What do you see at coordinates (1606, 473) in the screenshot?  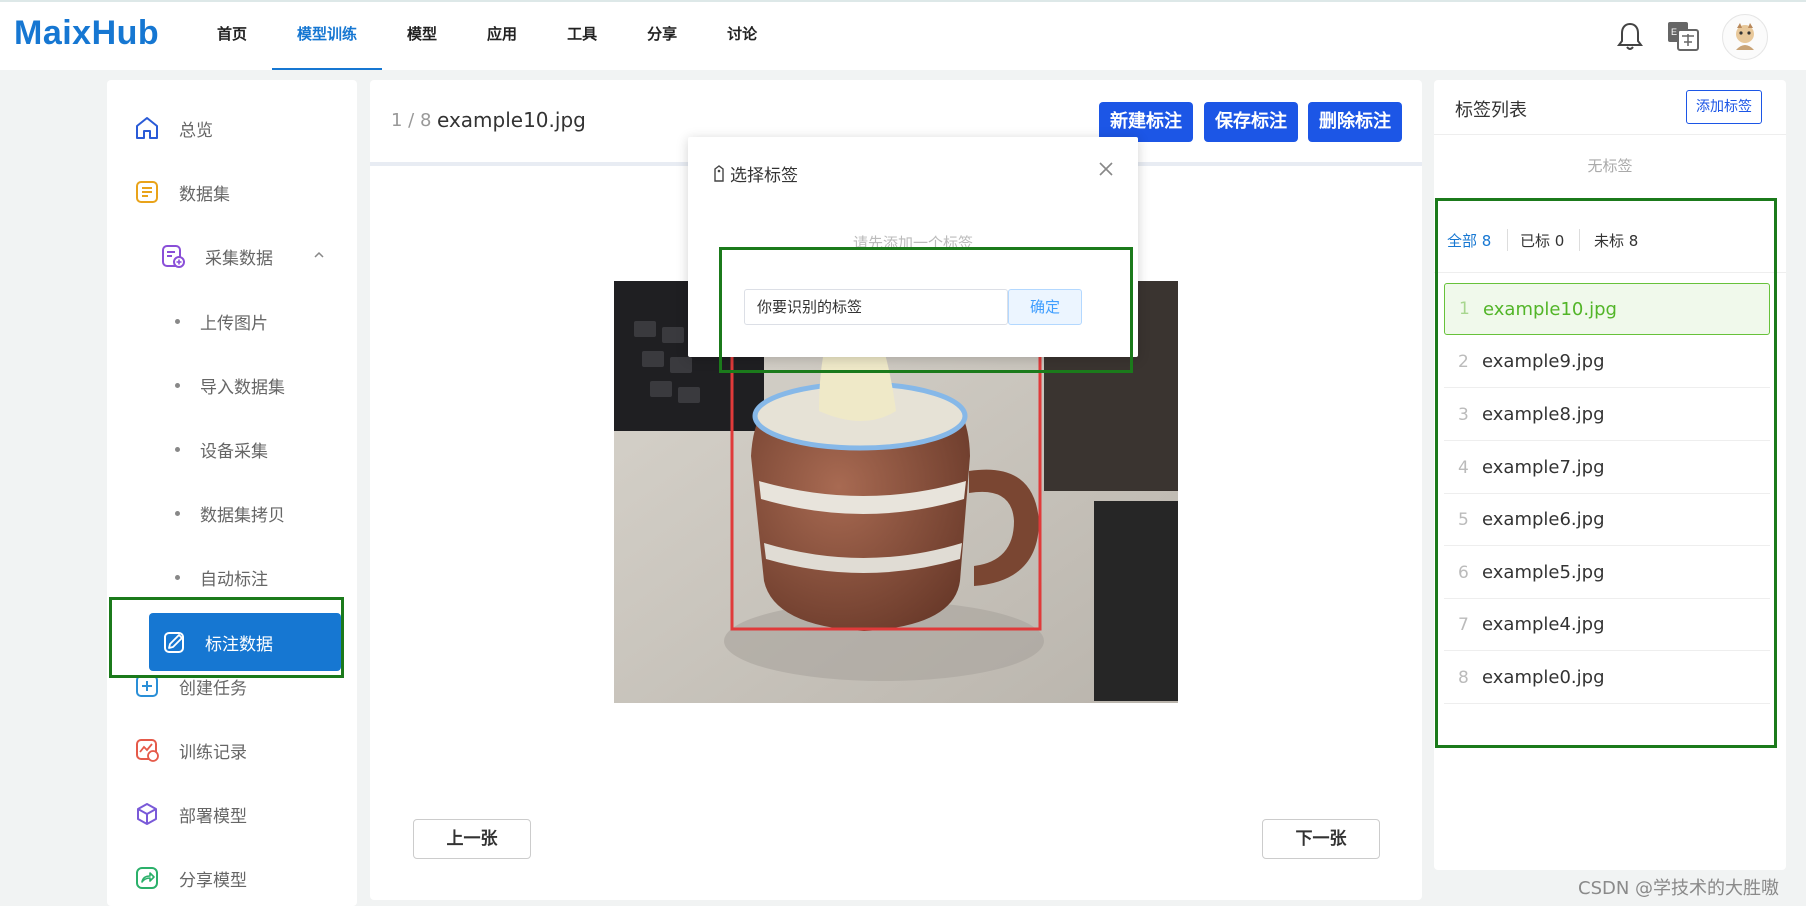 I see `highlight-box-file-list` at bounding box center [1606, 473].